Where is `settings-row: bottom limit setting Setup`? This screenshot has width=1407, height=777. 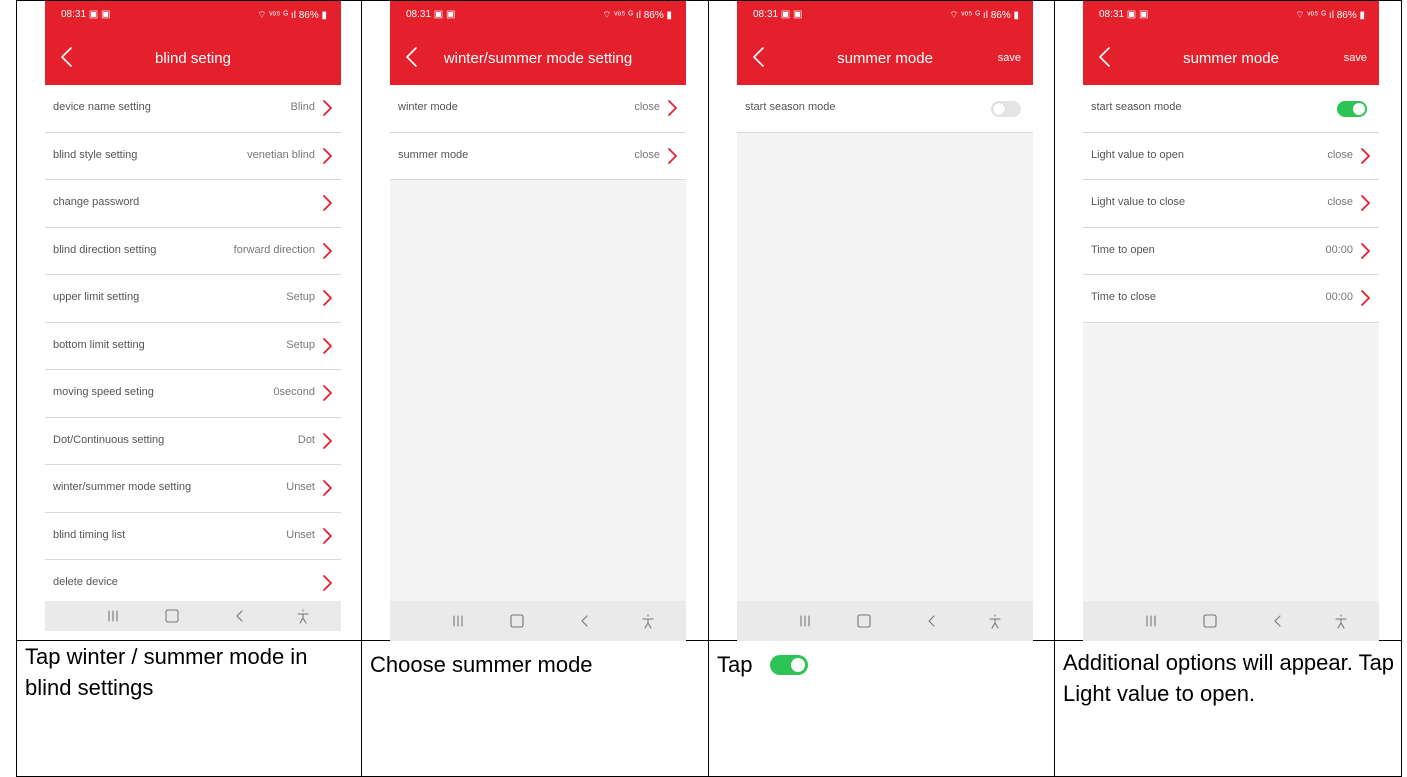 settings-row: bottom limit setting Setup is located at coordinates (193, 346).